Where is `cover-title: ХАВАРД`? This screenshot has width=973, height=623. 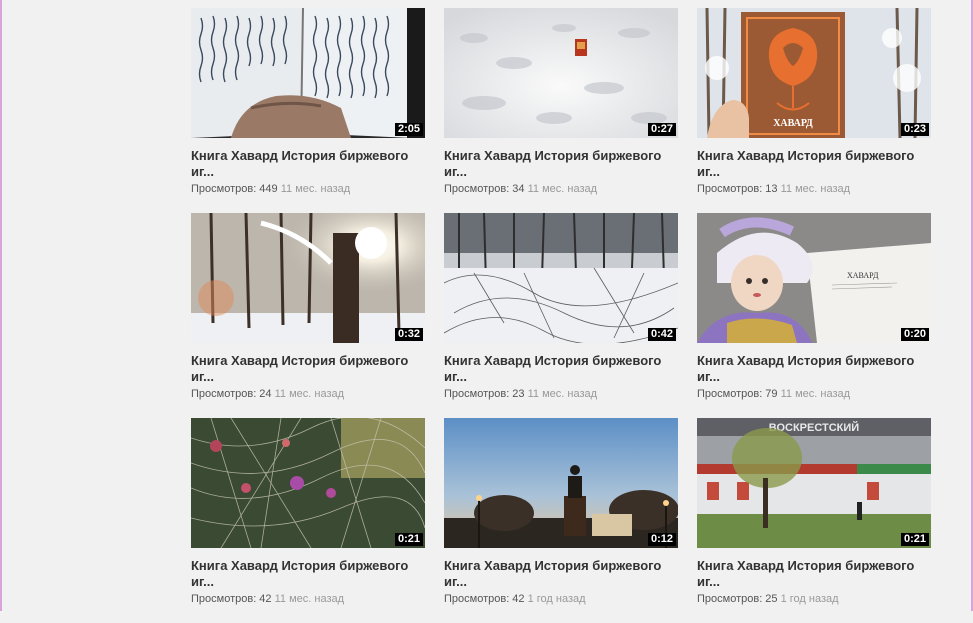 cover-title: ХАВАРД is located at coordinates (793, 123).